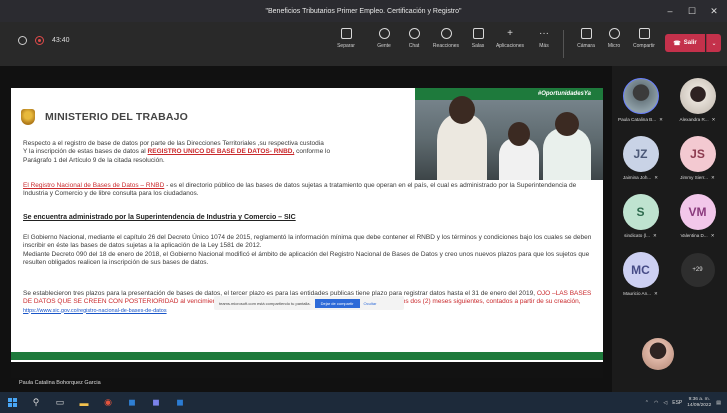 The width and height of the screenshot is (727, 413). I want to click on participant-label: sindicato (l... ✕, so click(640, 236).